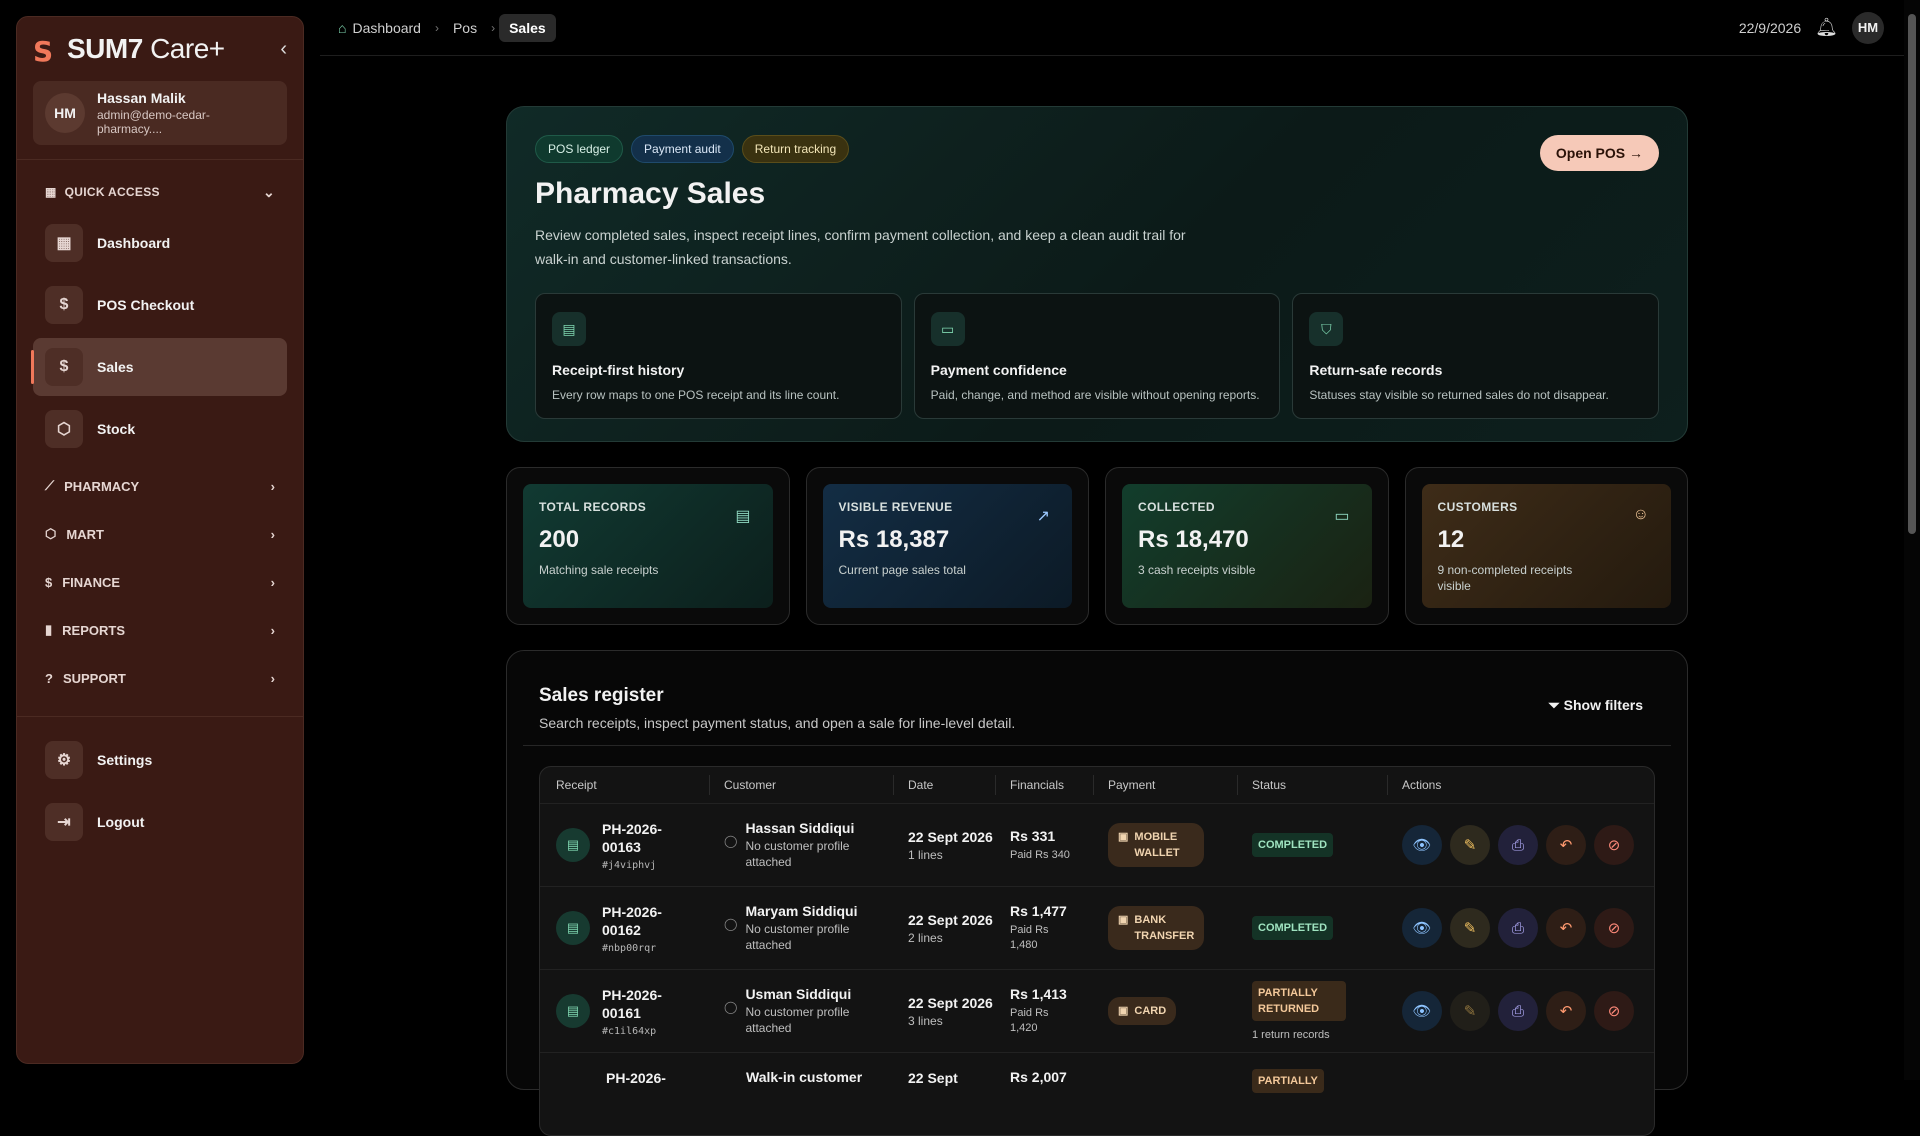 The height and width of the screenshot is (1136, 1920). I want to click on stat-value: Rs 18,470, so click(1193, 539).